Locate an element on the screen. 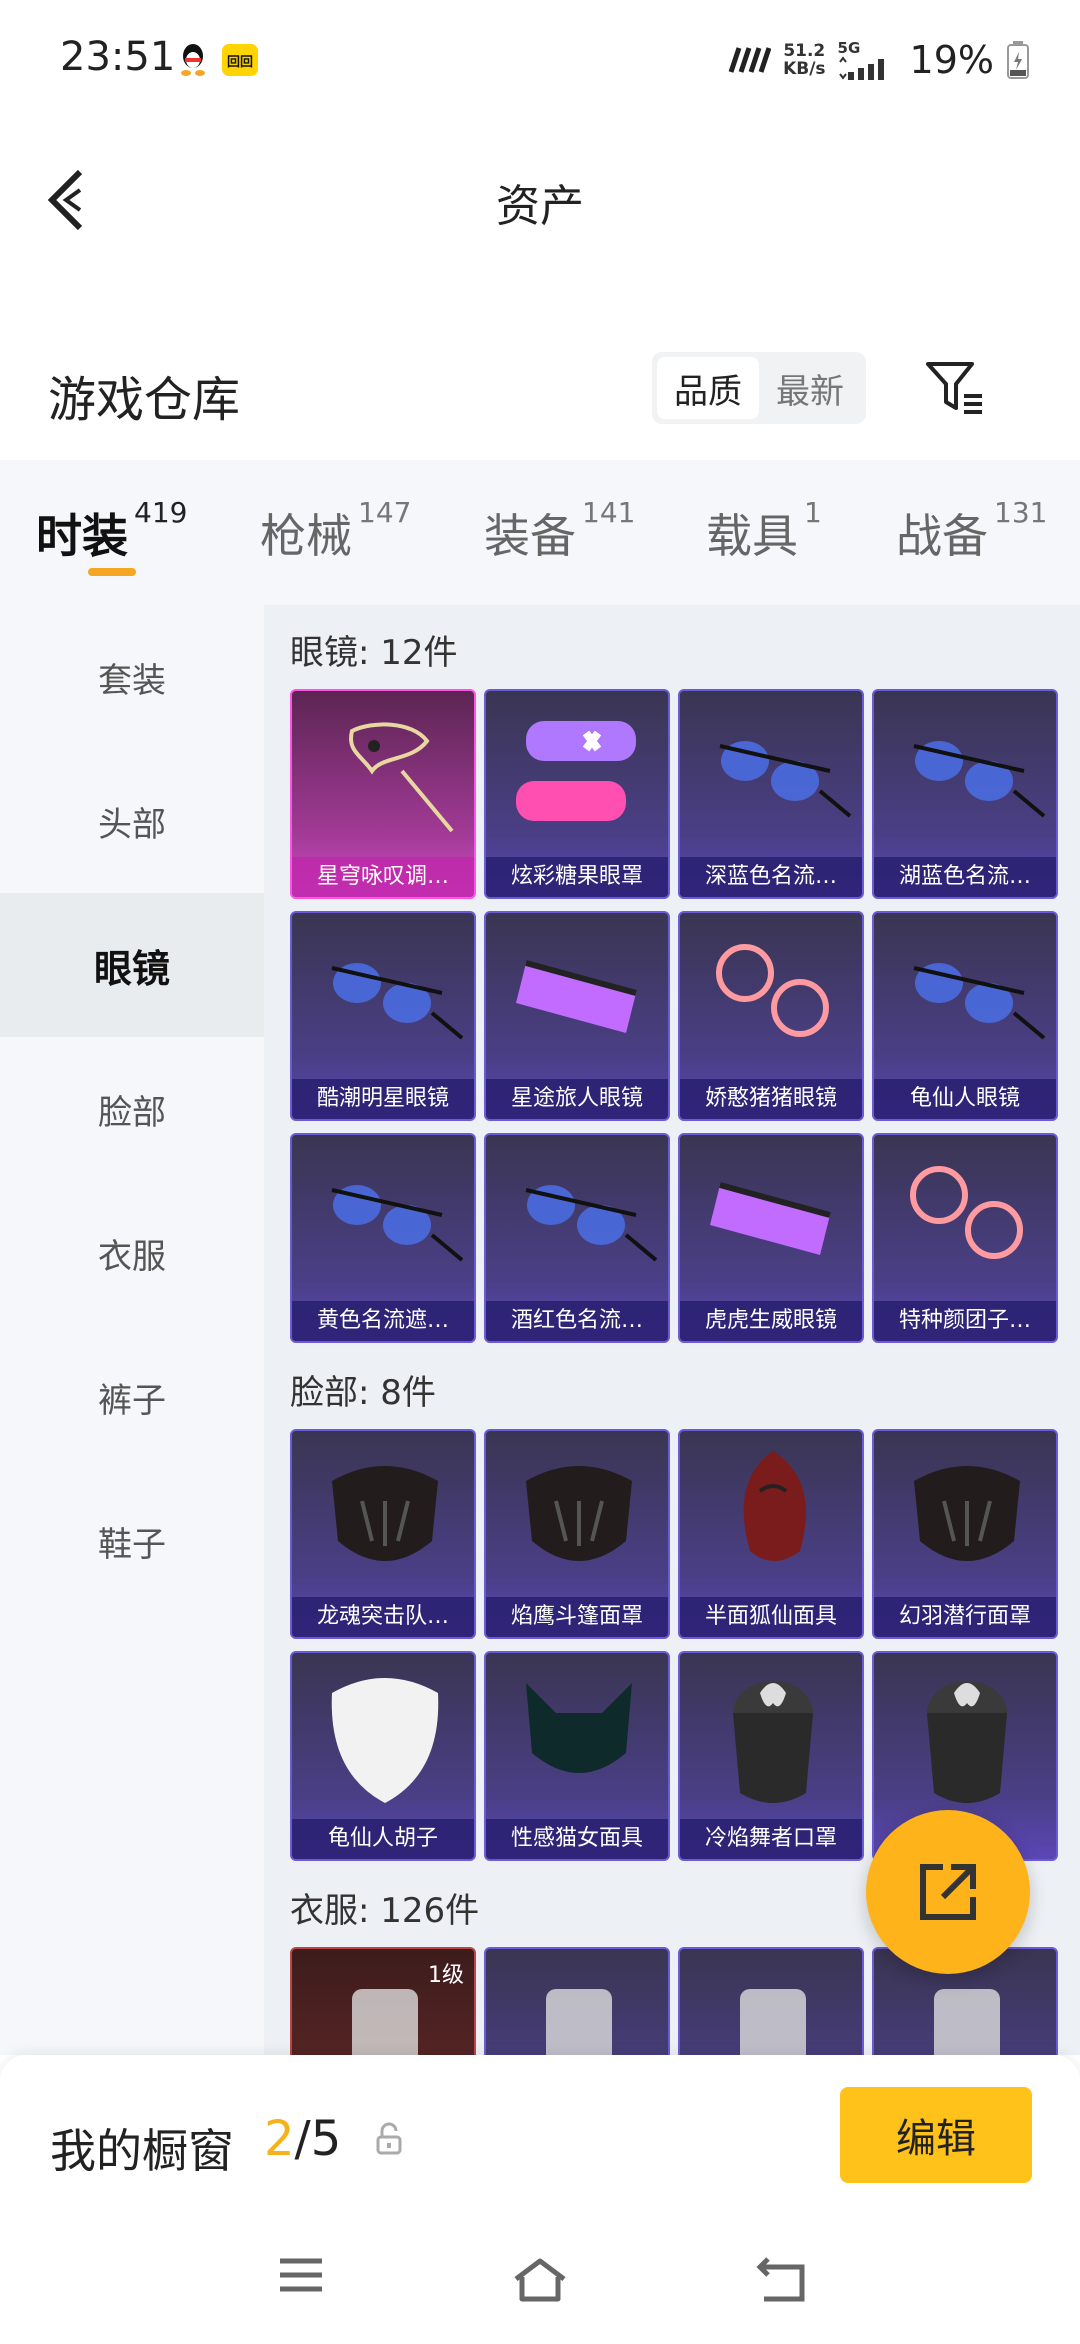  item-card: 炫彩糖果眼罩 is located at coordinates (577, 794).